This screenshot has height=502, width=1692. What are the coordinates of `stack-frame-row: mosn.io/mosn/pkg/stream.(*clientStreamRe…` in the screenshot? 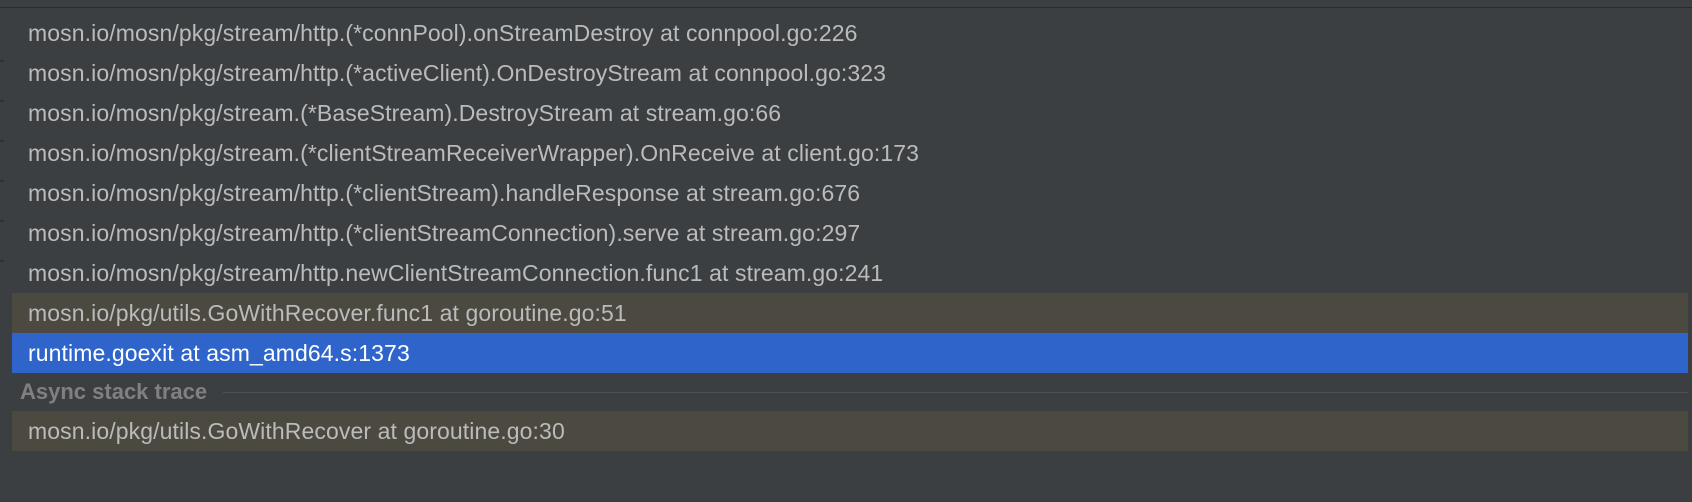 It's located at (850, 153).